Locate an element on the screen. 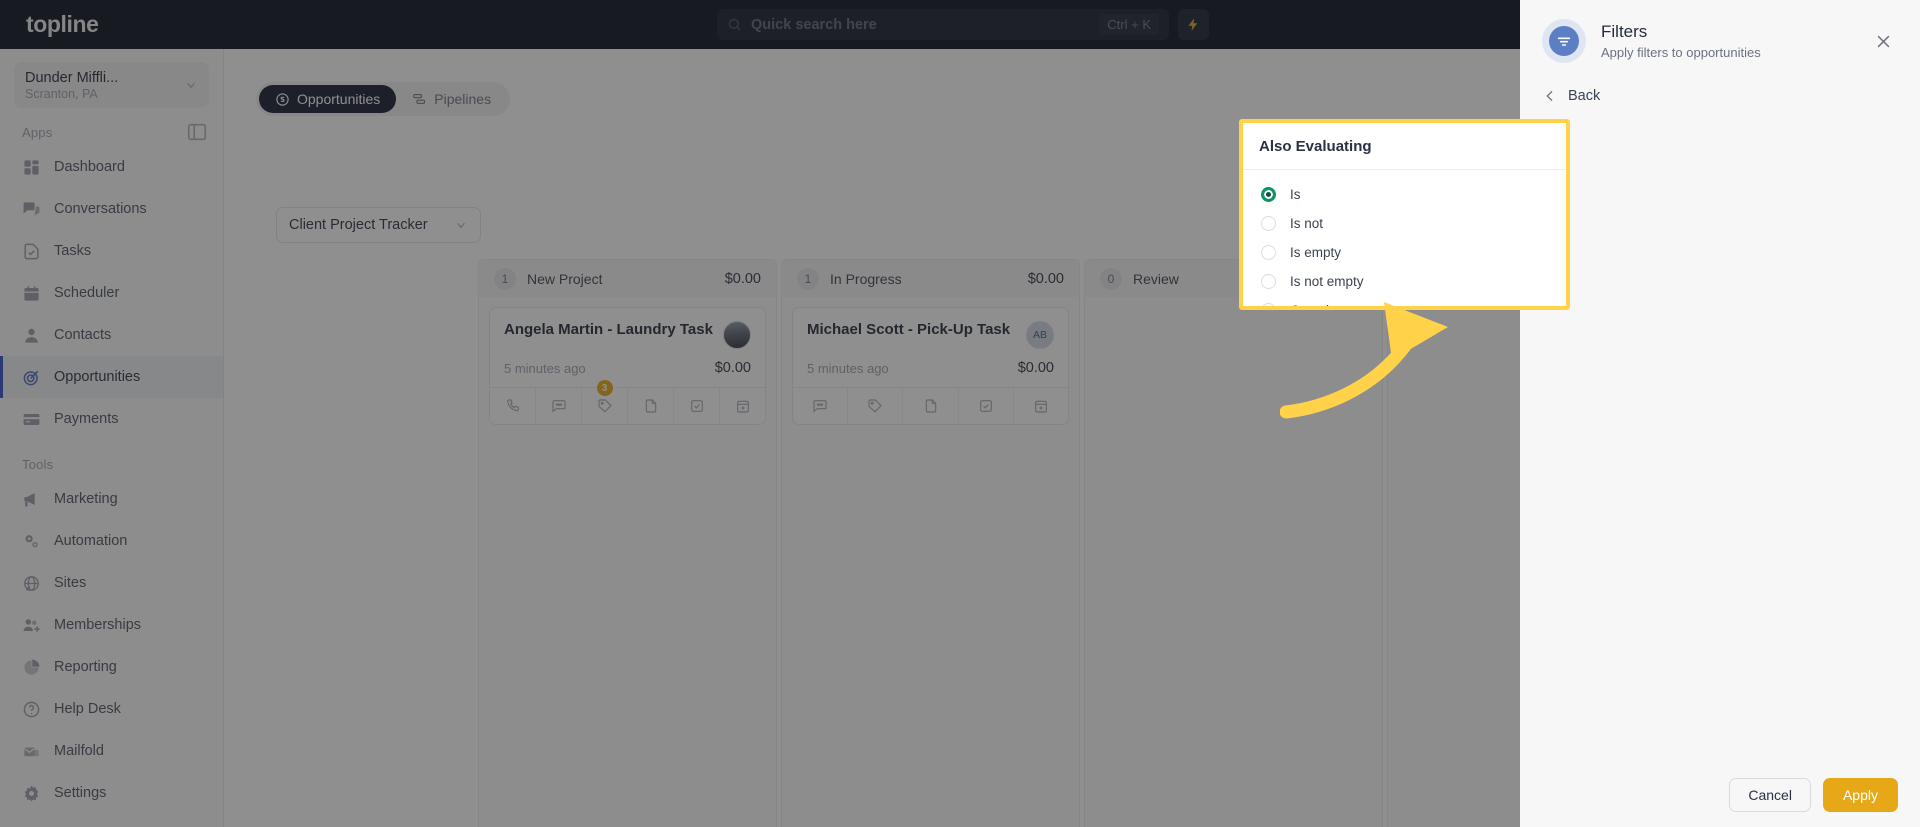 This screenshot has width=1920, height=827. phone-call-icon is located at coordinates (512, 405).